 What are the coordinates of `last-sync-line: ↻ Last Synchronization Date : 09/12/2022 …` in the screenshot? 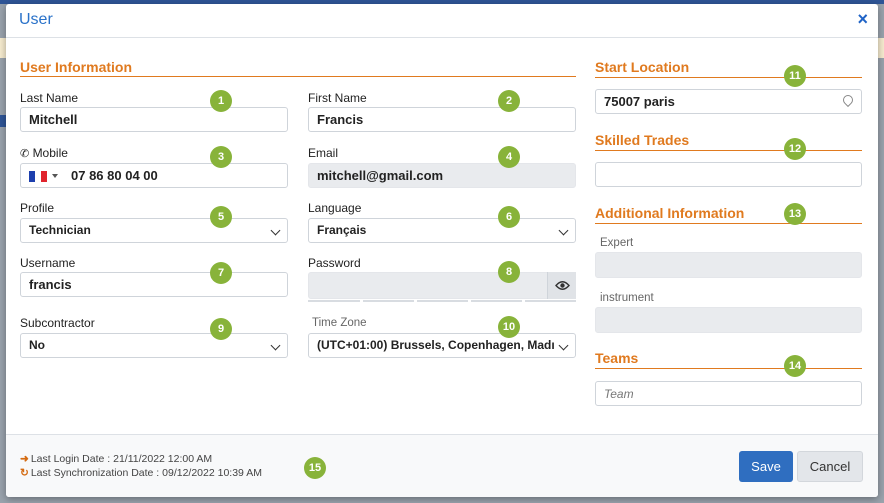 It's located at (141, 473).